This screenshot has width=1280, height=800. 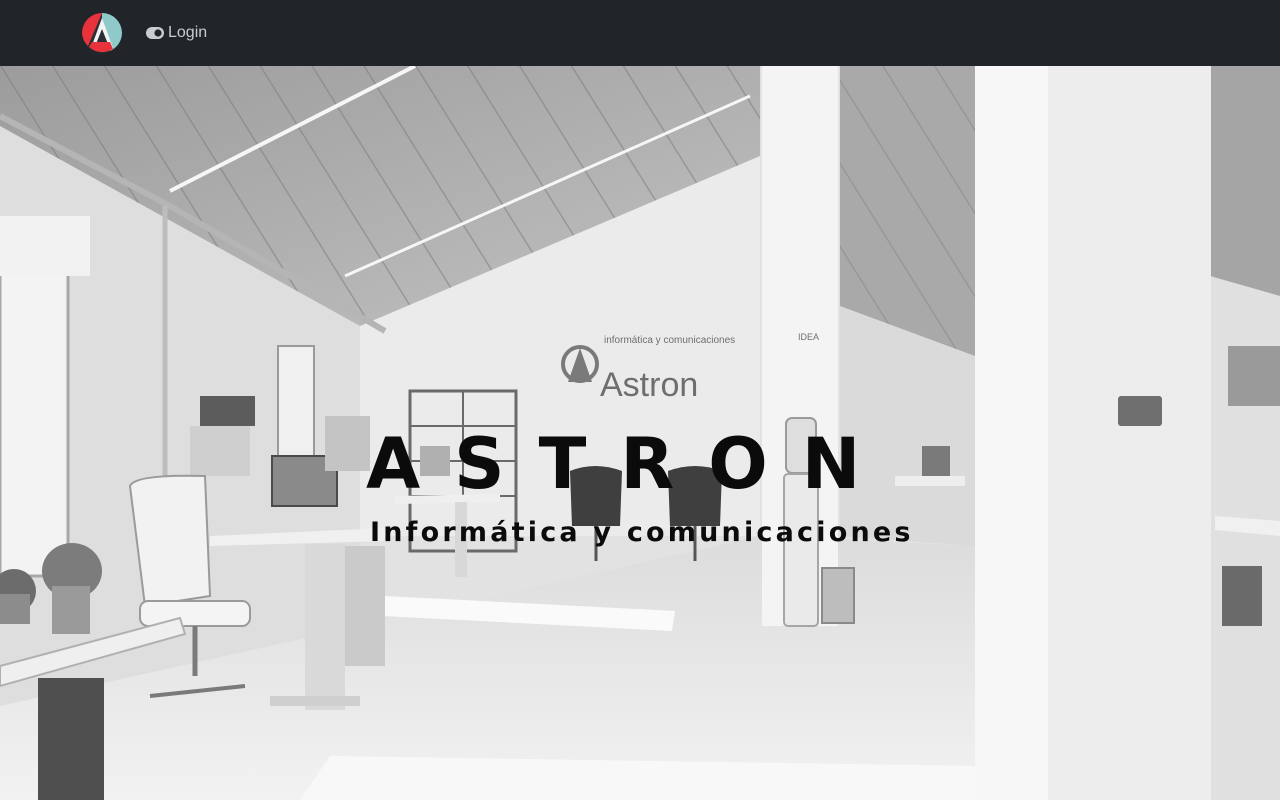 I want to click on idea-label: IDEA, so click(x=808, y=337).